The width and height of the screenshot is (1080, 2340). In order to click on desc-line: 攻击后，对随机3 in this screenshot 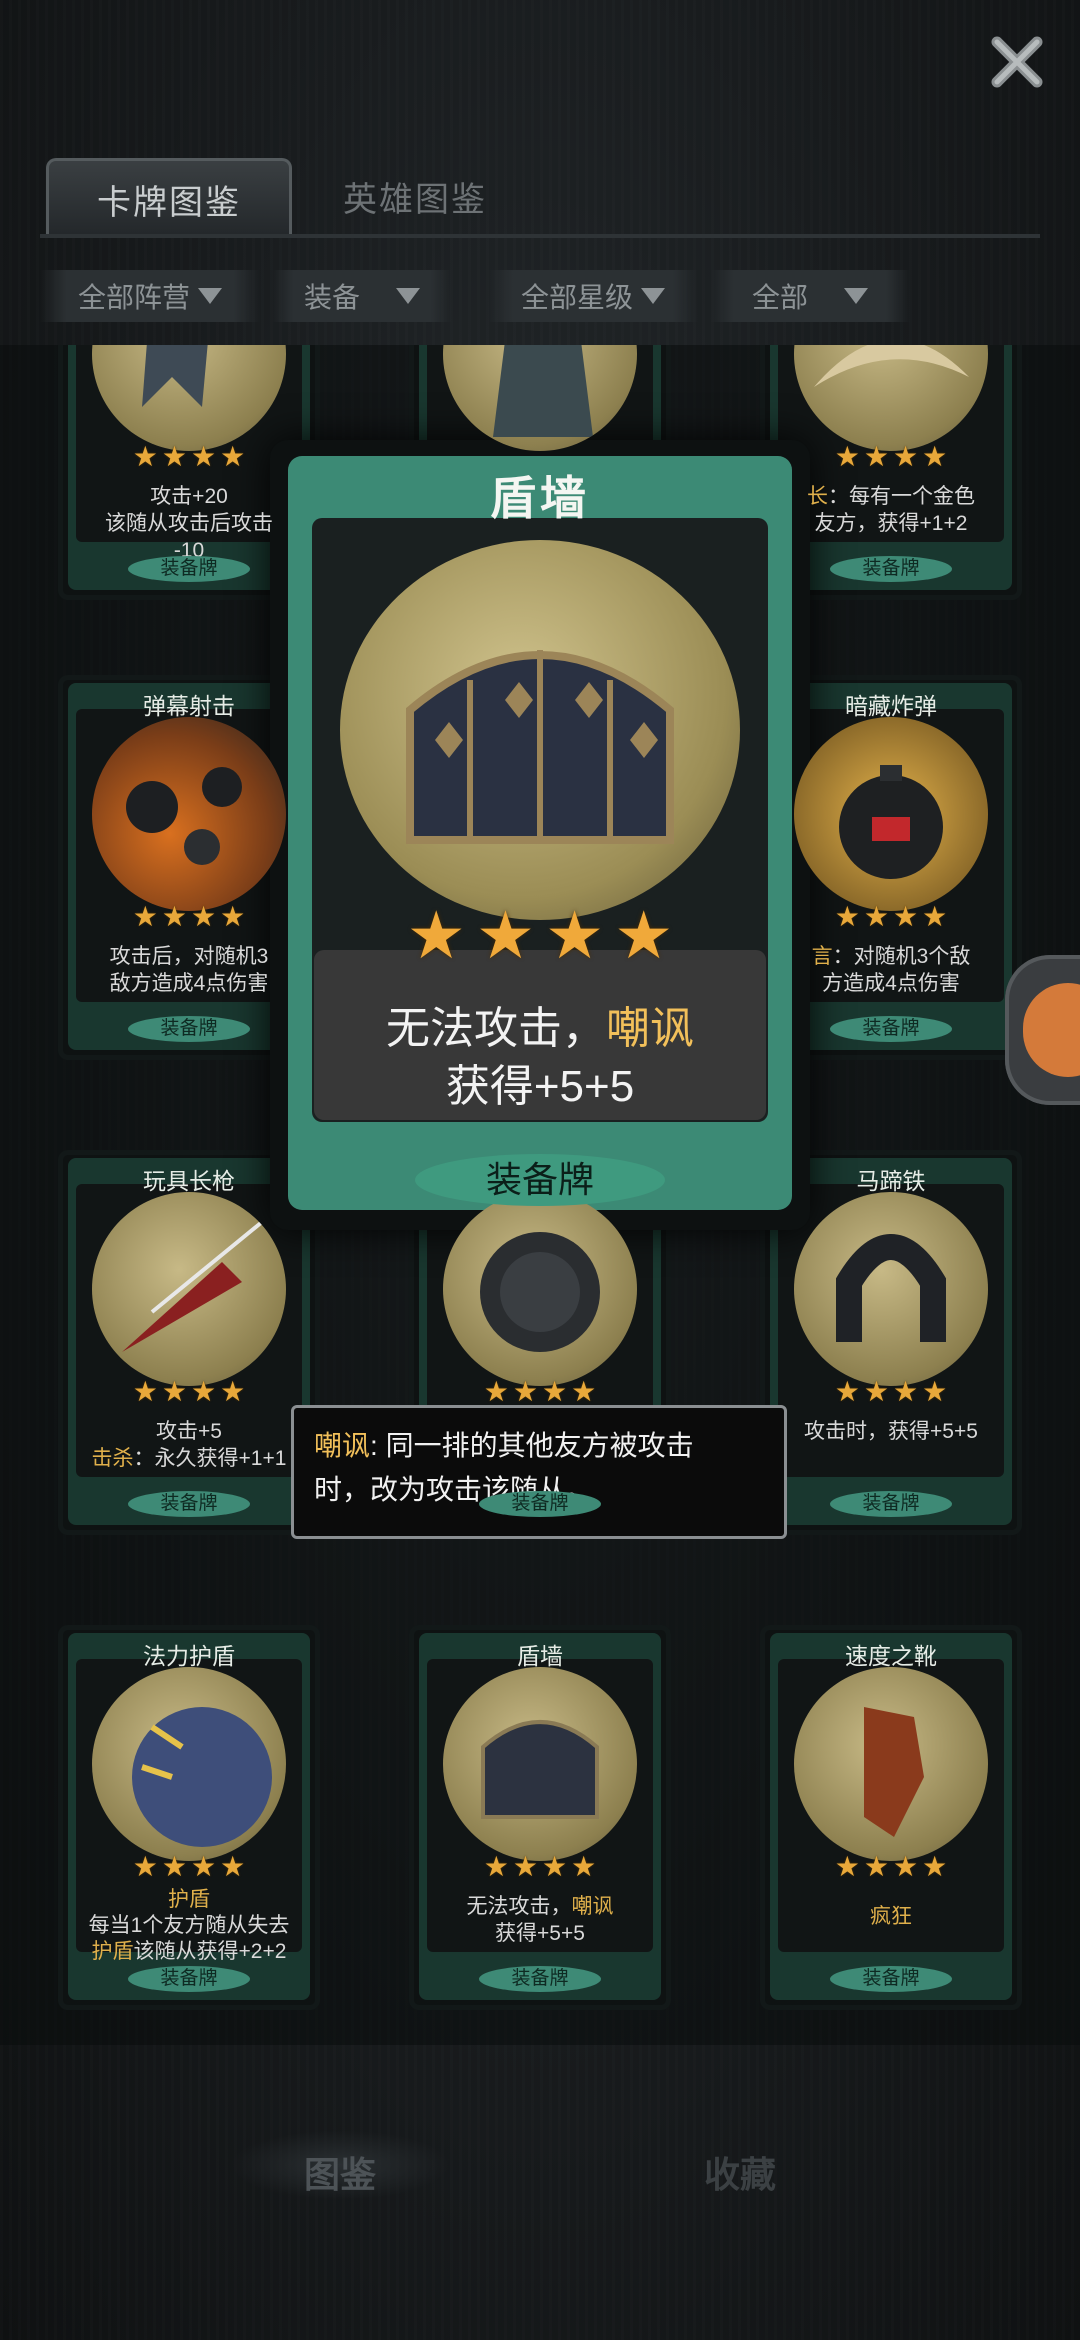, I will do `click(189, 956)`.